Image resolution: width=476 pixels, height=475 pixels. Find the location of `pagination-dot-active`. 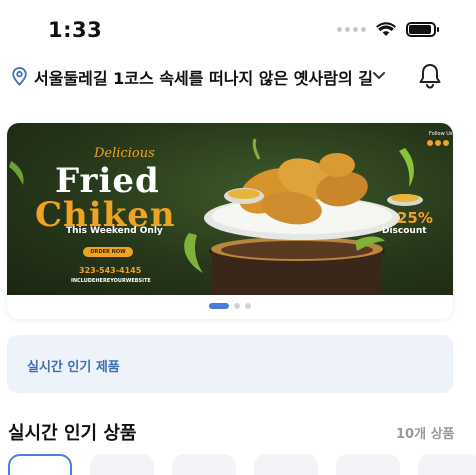

pagination-dot-active is located at coordinates (219, 306).